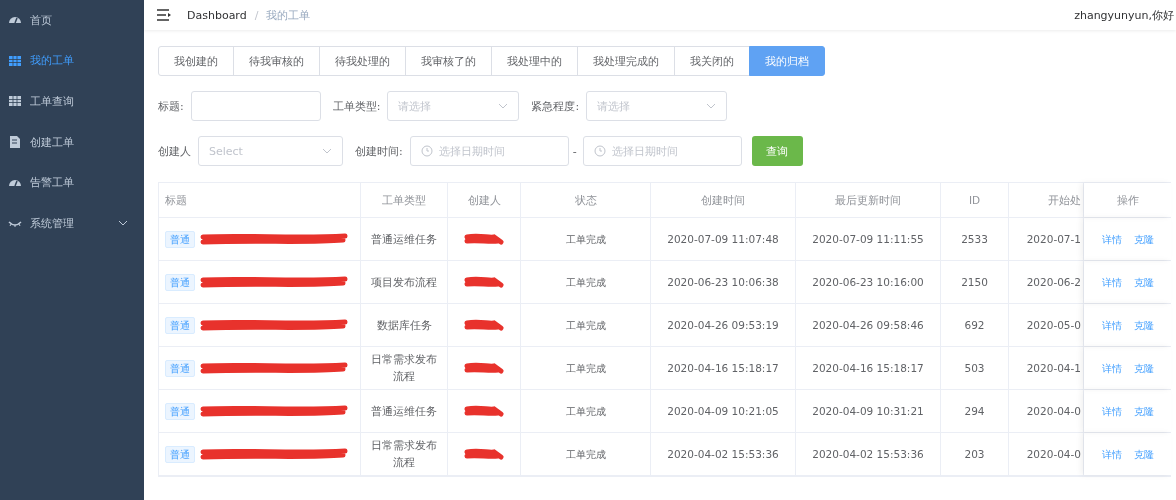  Describe the element at coordinates (555, 106) in the screenshot. I see `field-label: 紧急程度:` at that location.